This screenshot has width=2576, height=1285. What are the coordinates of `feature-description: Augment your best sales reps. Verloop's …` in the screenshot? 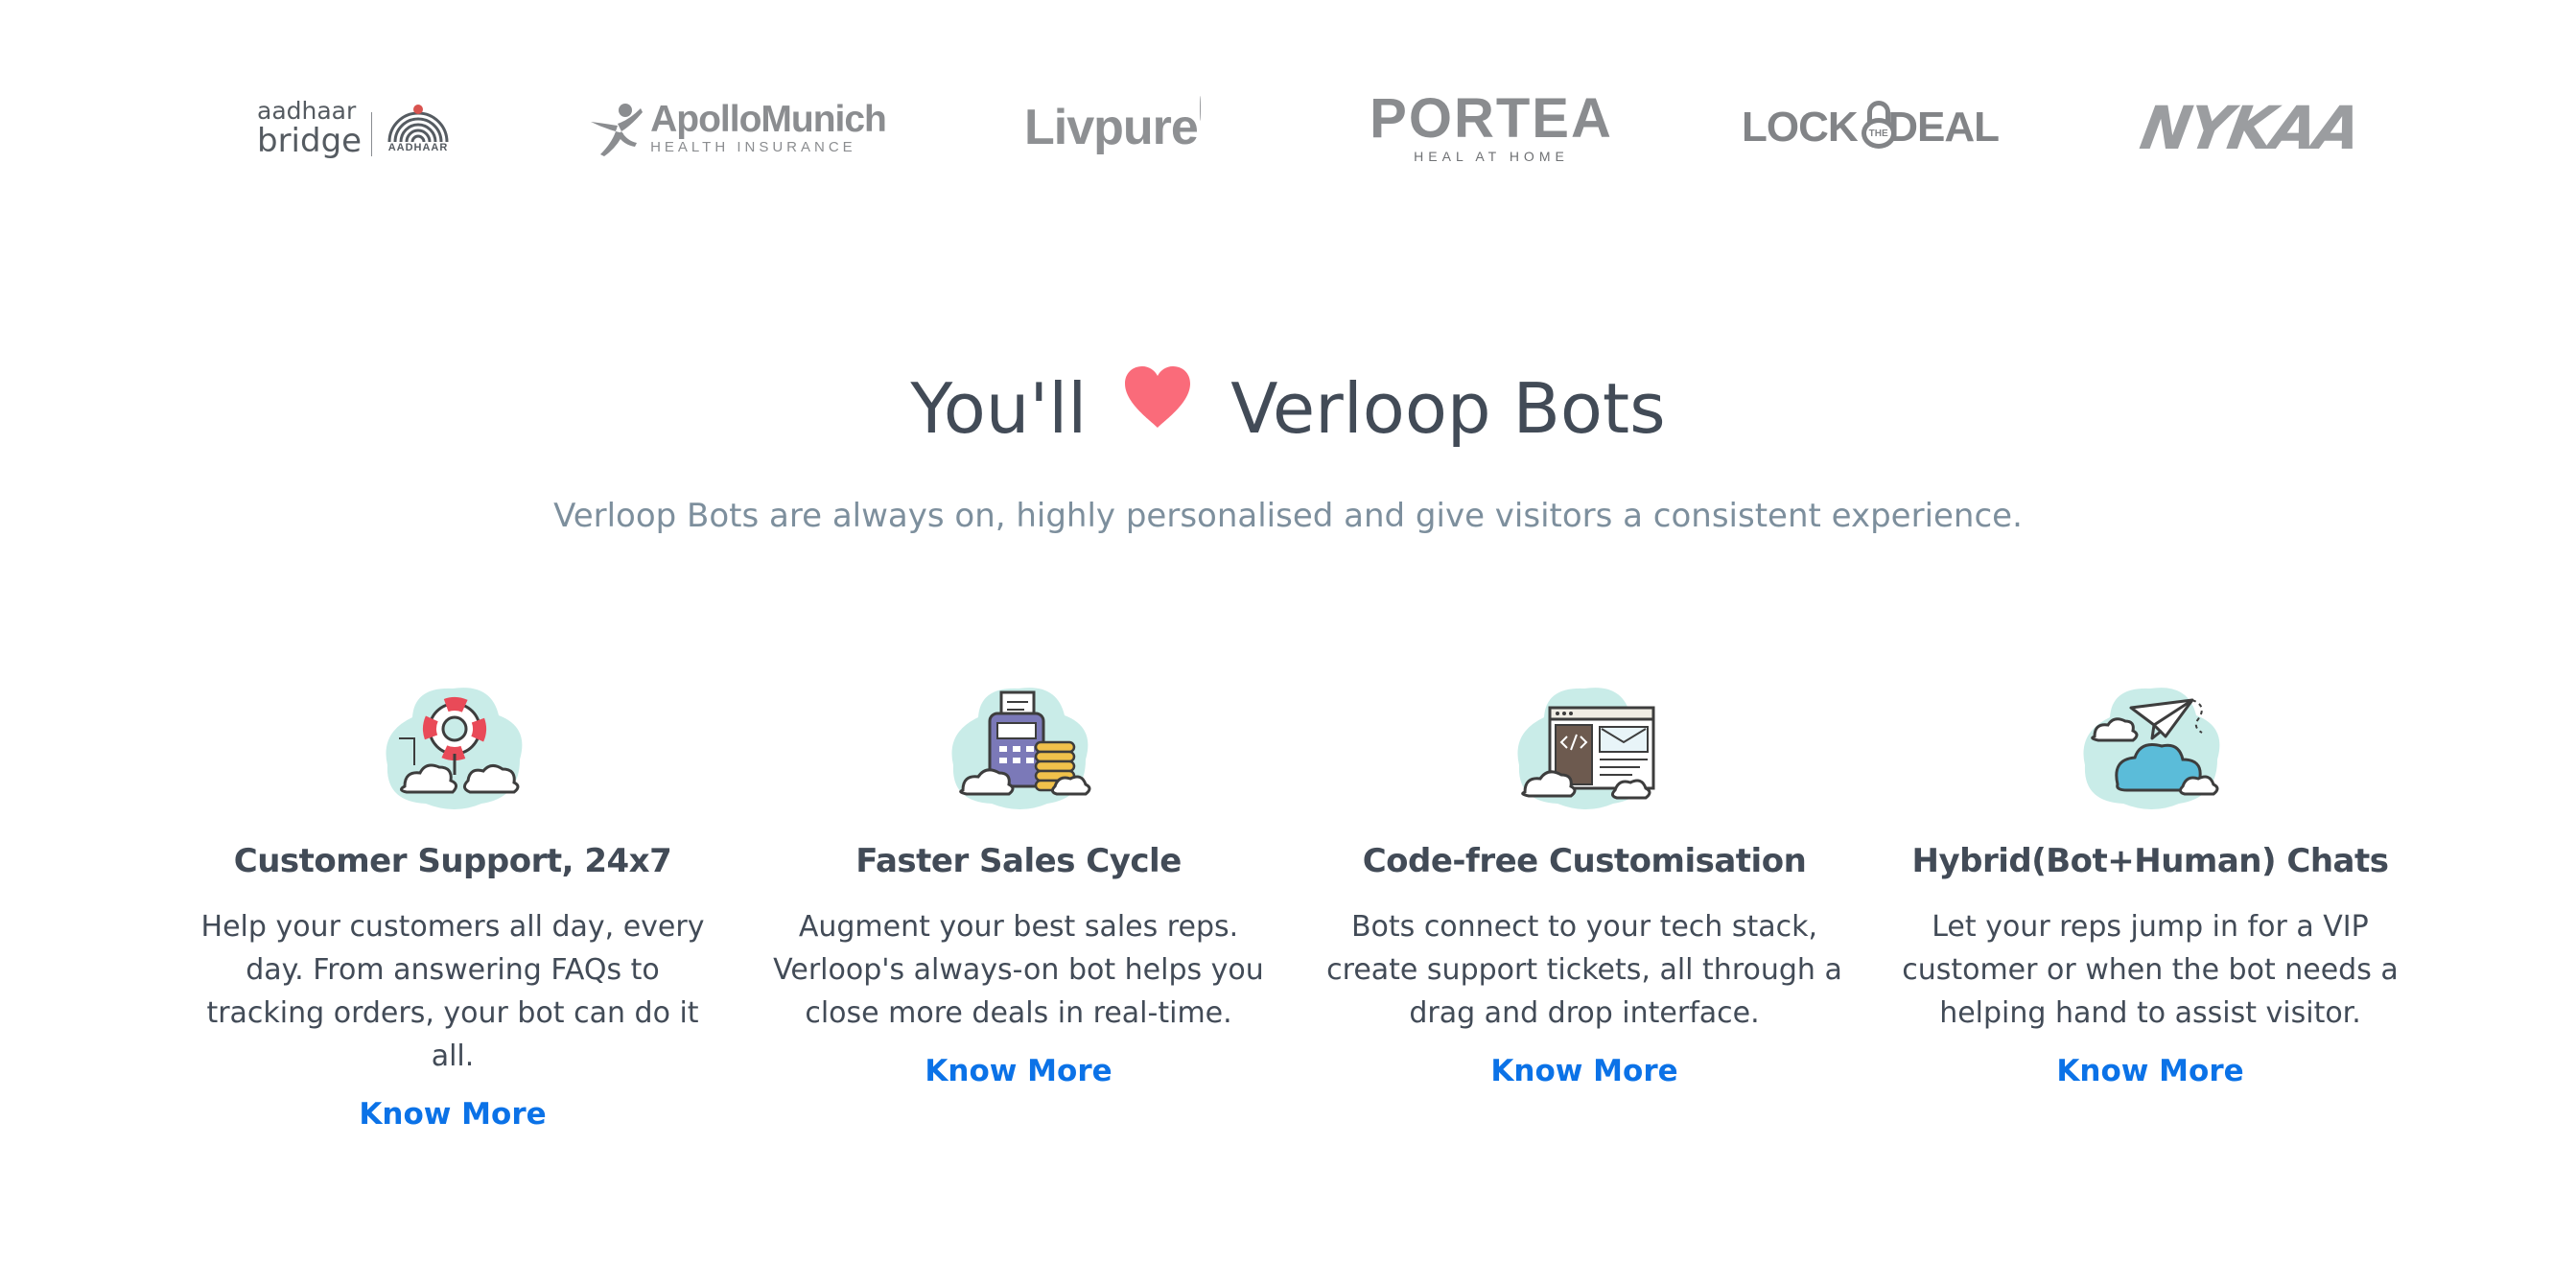 It's located at (1018, 970).